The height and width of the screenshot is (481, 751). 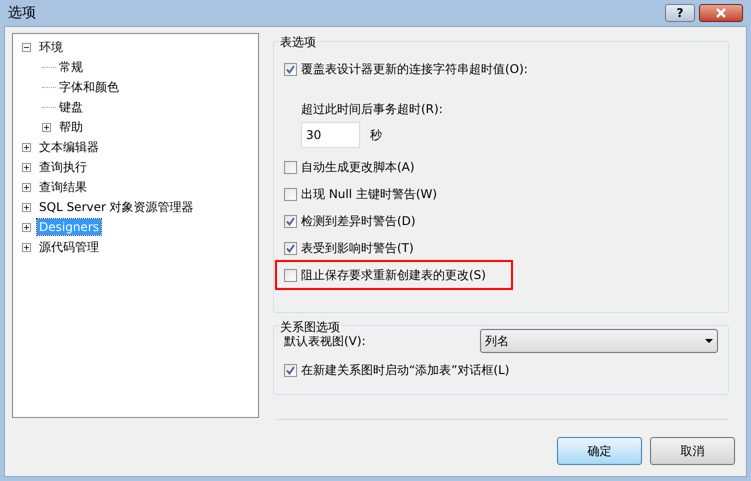 What do you see at coordinates (71, 127) in the screenshot?
I see `tree-item: 帮助` at bounding box center [71, 127].